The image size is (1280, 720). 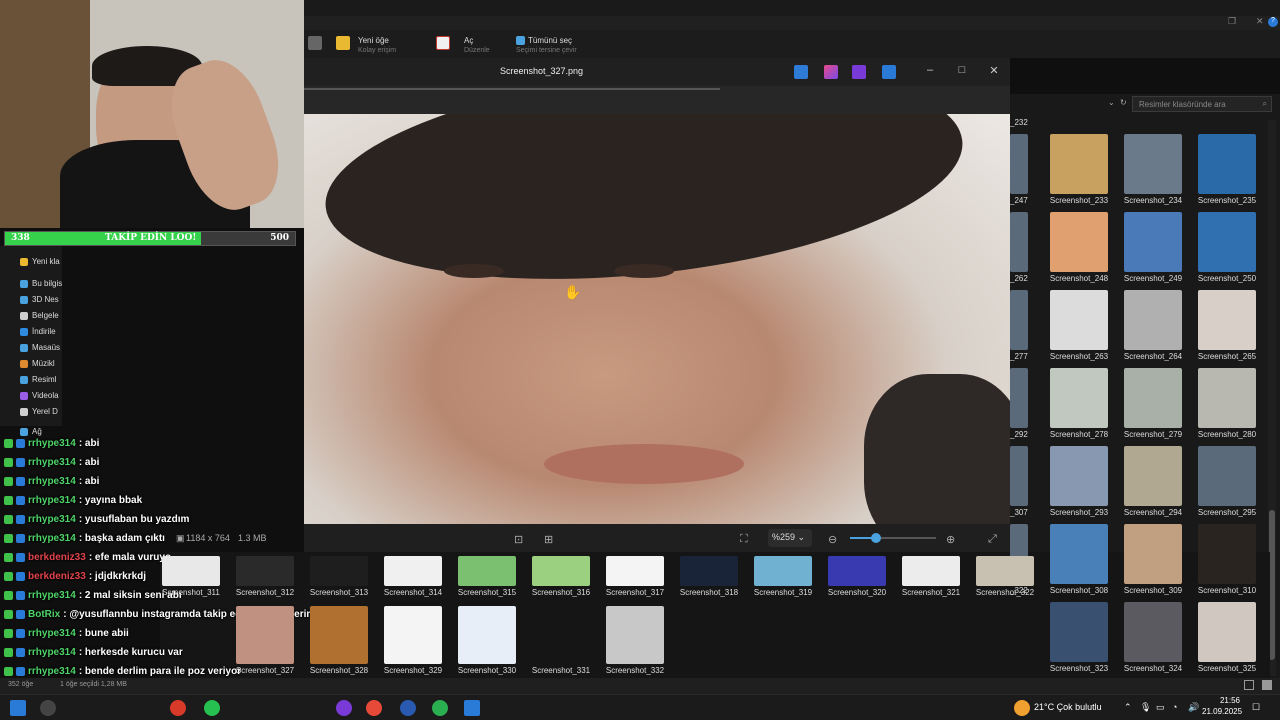 What do you see at coordinates (1079, 200) in the screenshot?
I see `thumbnail-label: Screenshot_233` at bounding box center [1079, 200].